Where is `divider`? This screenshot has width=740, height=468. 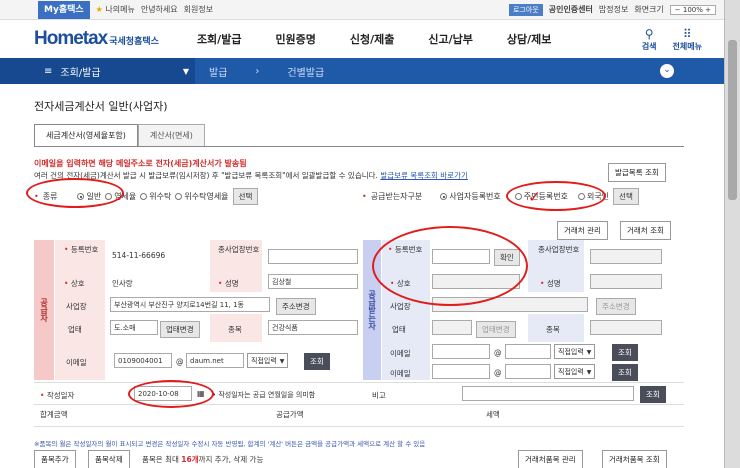 divider is located at coordinates (359, 404).